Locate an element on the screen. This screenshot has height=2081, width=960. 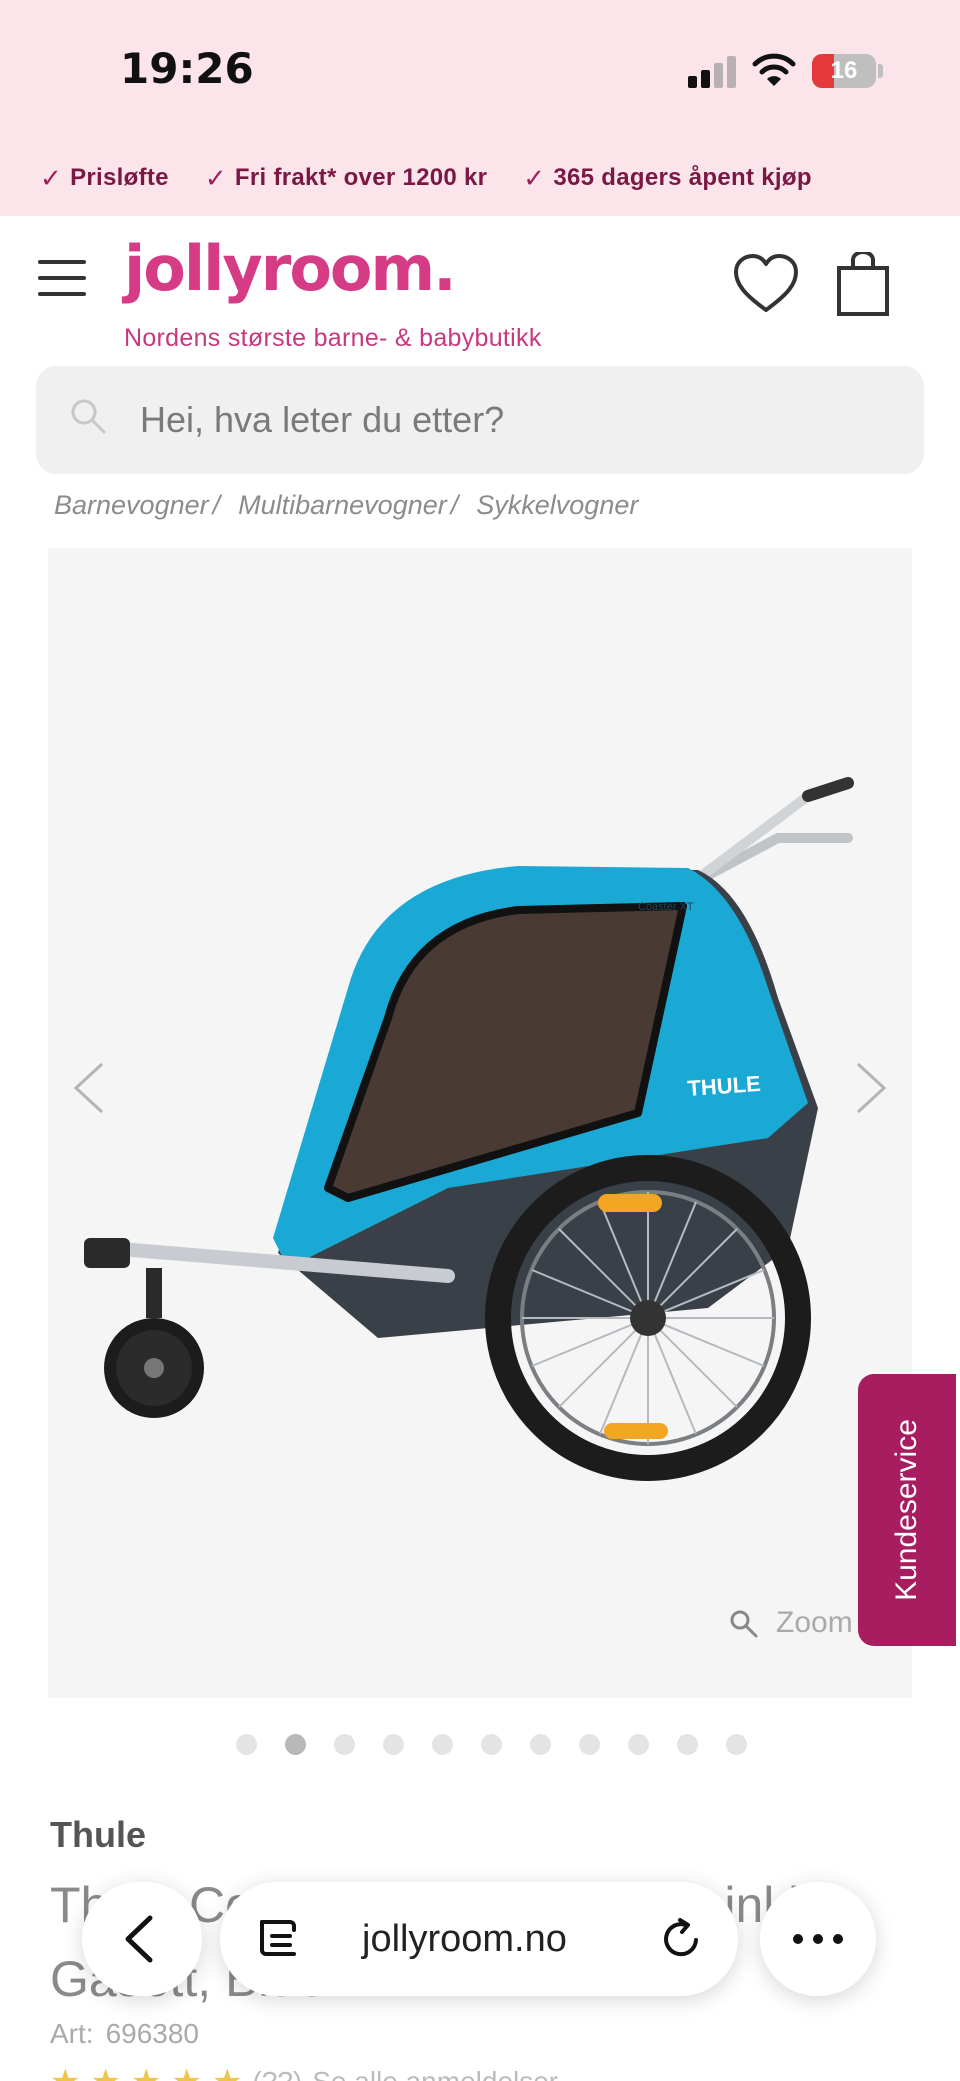
usp-item: ✓ Prisløfte is located at coordinates (104, 178).